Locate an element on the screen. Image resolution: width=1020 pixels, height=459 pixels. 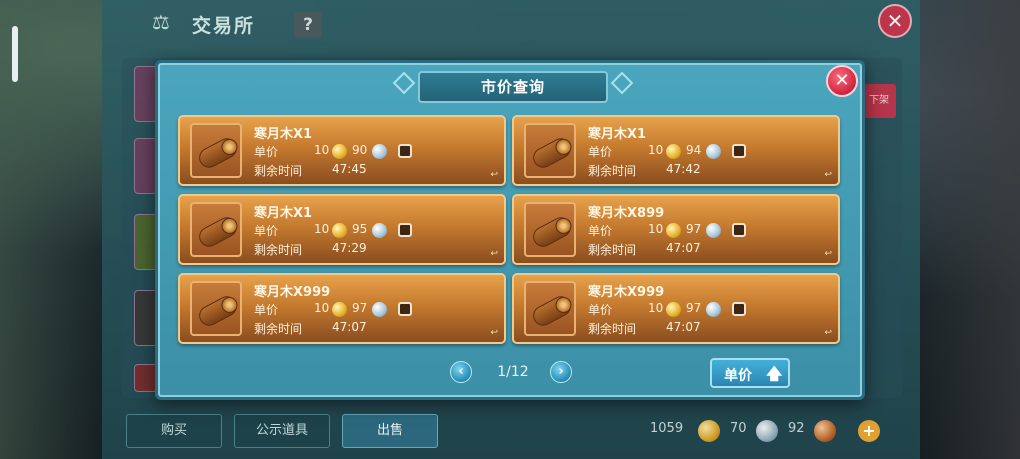
listing-card: 寒月木X1 单价 10 94 剩余时间 47:42 ↩ is located at coordinates (676, 150).